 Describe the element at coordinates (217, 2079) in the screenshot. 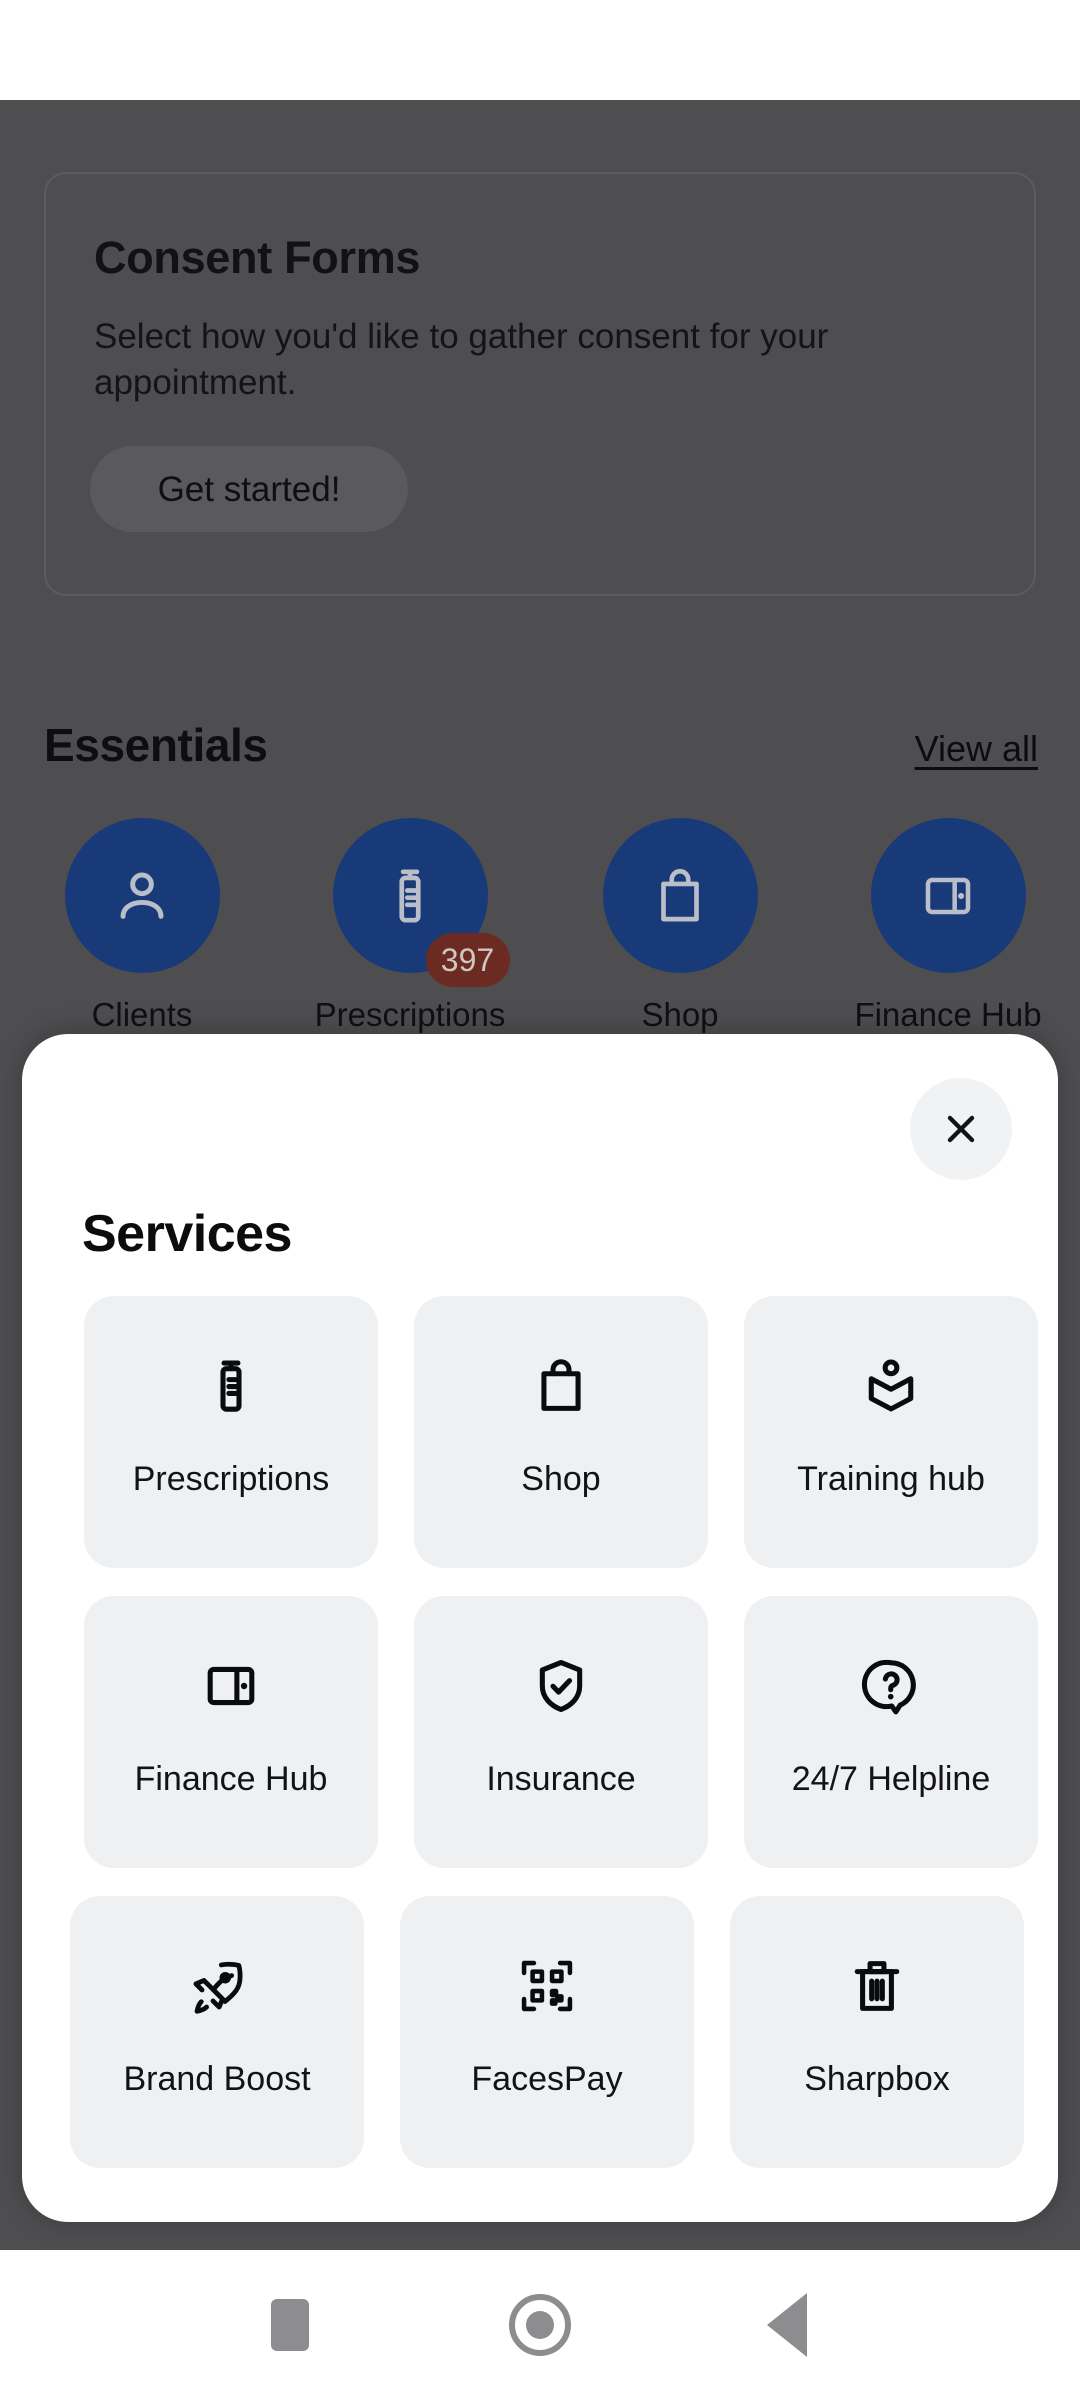

I see `service-tile-label: Brand Boost` at that location.